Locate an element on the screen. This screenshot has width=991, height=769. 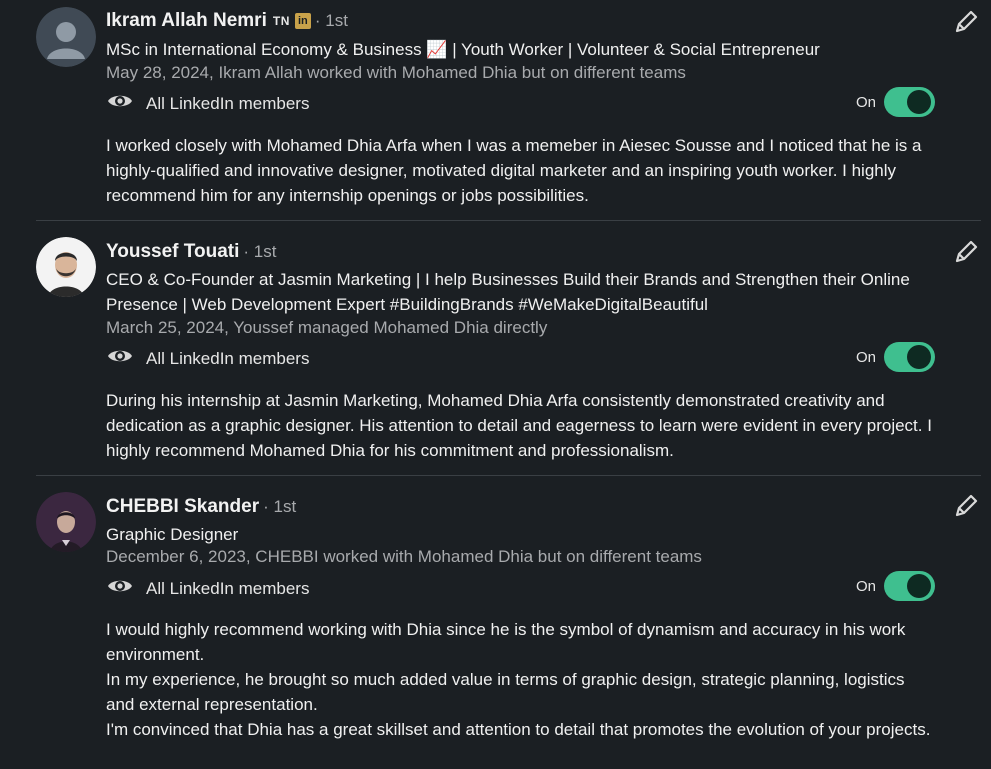
recommender-header: Youssef Touati · 1st is located at coordinates (191, 252).